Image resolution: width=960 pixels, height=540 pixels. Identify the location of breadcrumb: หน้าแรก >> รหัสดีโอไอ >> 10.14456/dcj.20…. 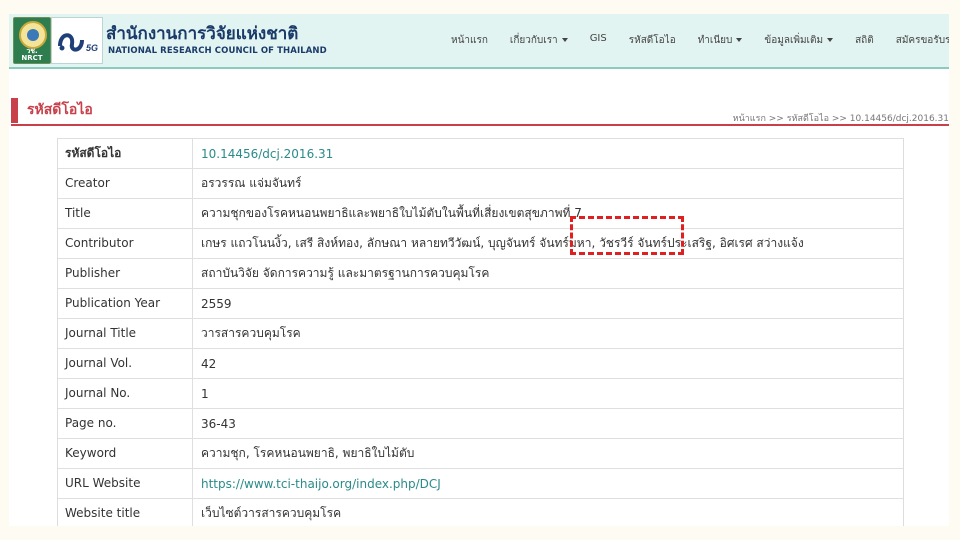
(841, 118).